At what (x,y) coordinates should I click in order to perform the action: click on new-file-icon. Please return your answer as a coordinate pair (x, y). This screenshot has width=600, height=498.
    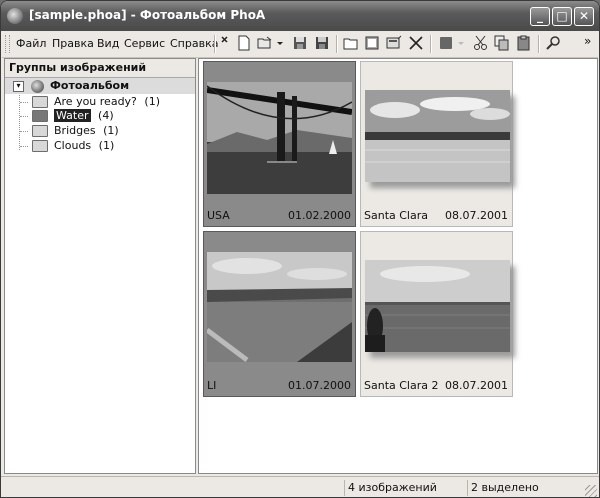
    Looking at the image, I should click on (244, 43).